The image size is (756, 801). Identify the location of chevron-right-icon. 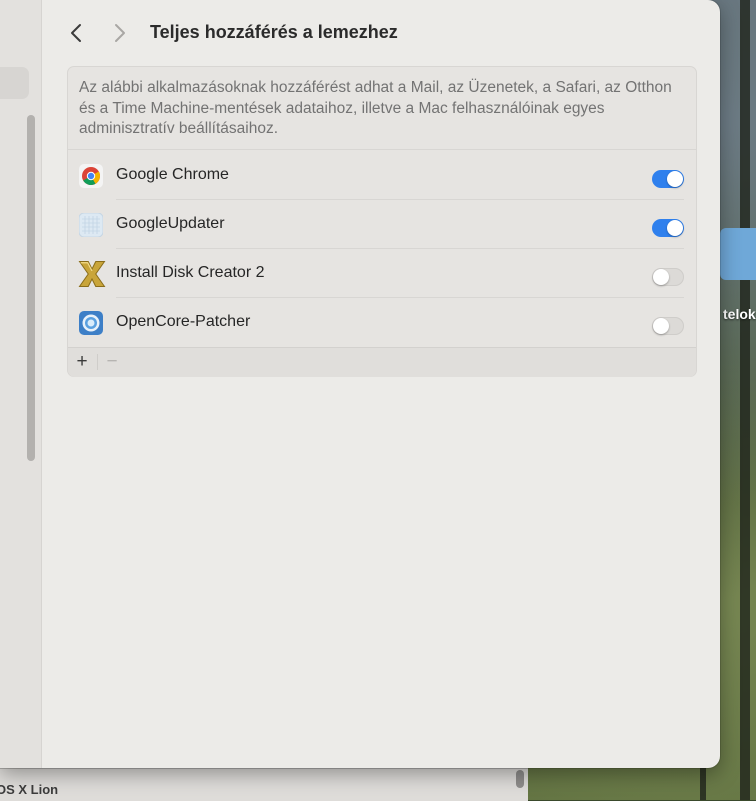
(120, 33).